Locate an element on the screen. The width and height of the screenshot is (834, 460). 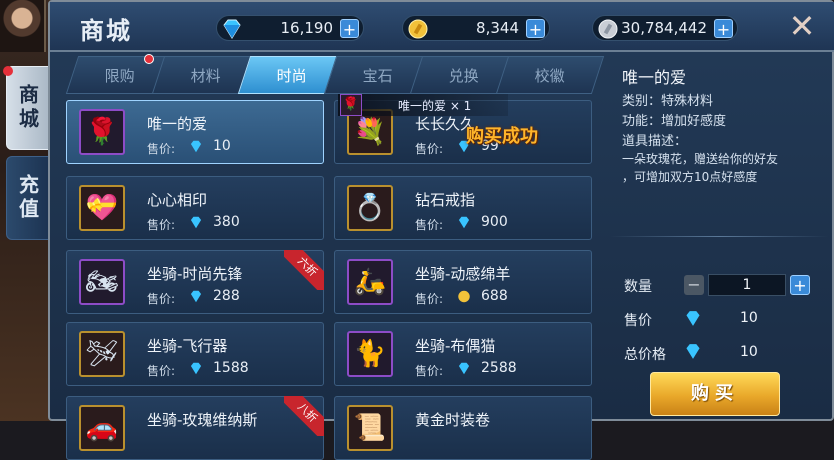
shop-item: 🏍 坐骑-时尚先锋 售价: 288 六折 is located at coordinates (195, 282).